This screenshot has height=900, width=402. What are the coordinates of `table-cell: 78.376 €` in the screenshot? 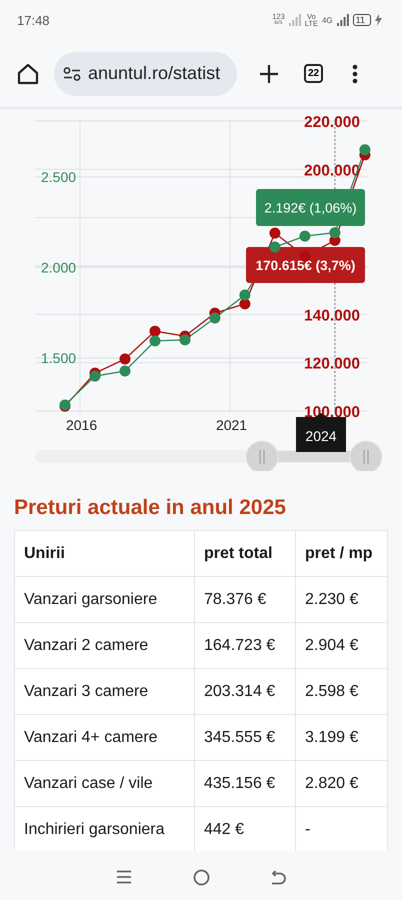 It's located at (245, 599).